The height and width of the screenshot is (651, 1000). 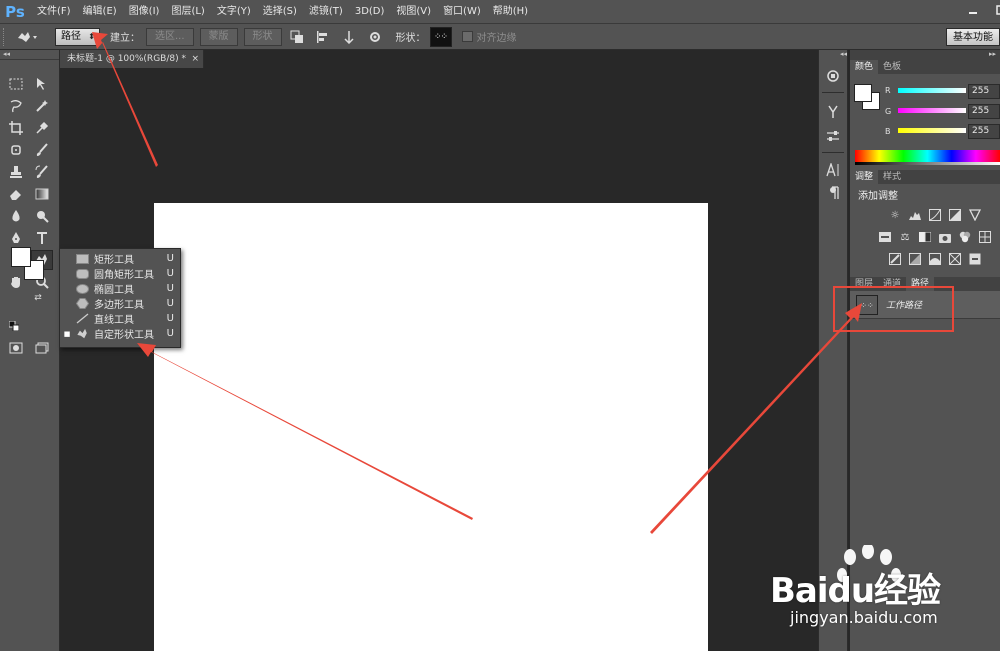 I want to click on pen-icon, so click(x=16, y=237).